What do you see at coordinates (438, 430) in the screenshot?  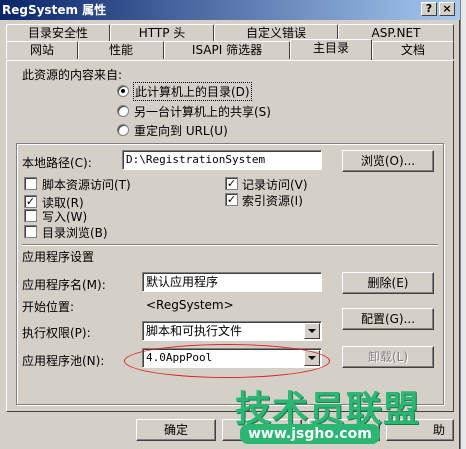 I see `help-button-label: 助` at bounding box center [438, 430].